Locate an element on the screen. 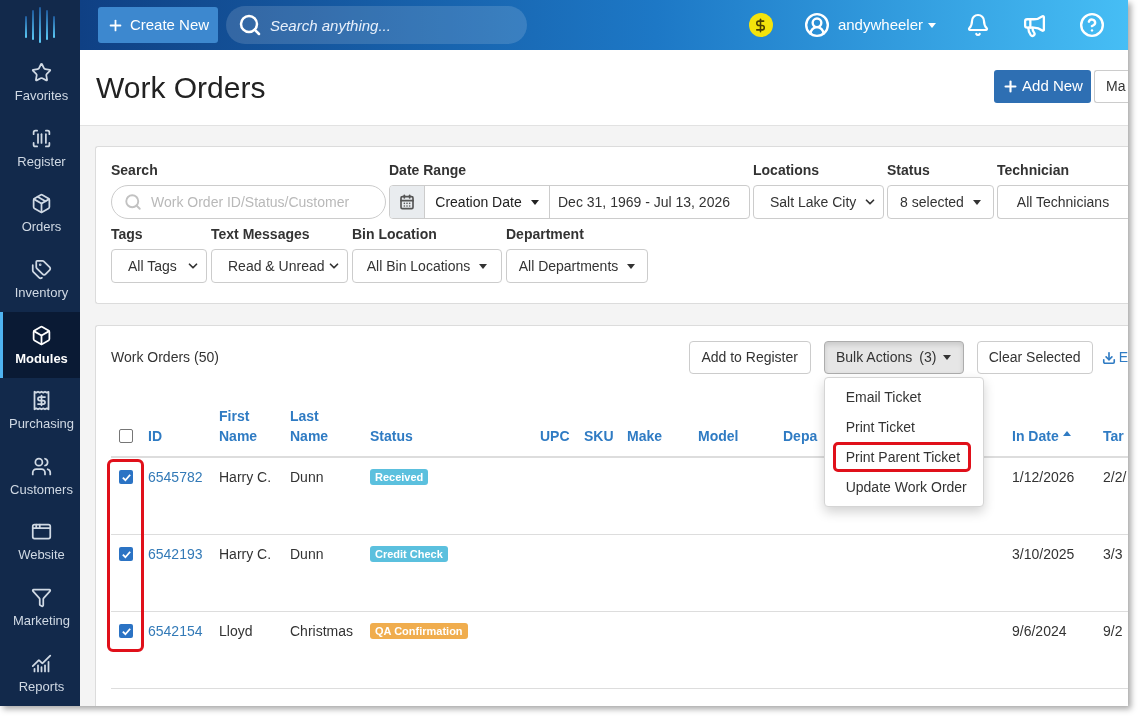 The height and width of the screenshot is (720, 1144). filter-label: Date Range is located at coordinates (428, 170).